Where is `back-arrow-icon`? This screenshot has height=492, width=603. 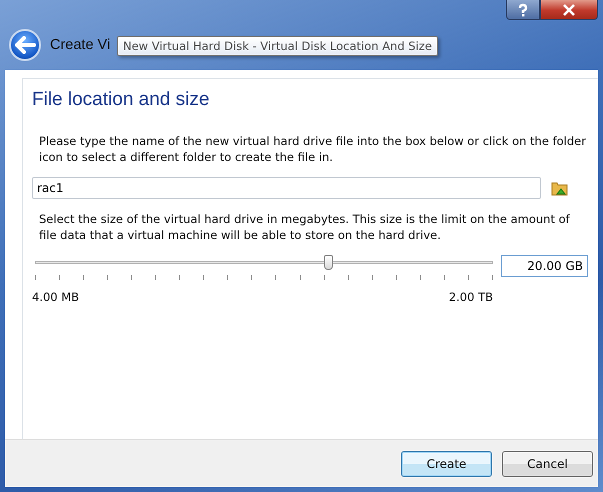
back-arrow-icon is located at coordinates (25, 45).